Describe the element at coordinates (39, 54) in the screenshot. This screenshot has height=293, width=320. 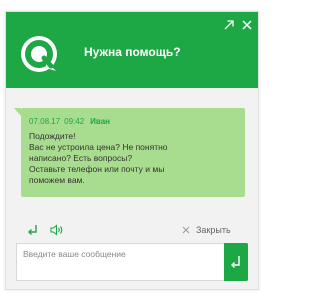
I see `chat-logo-icon` at that location.